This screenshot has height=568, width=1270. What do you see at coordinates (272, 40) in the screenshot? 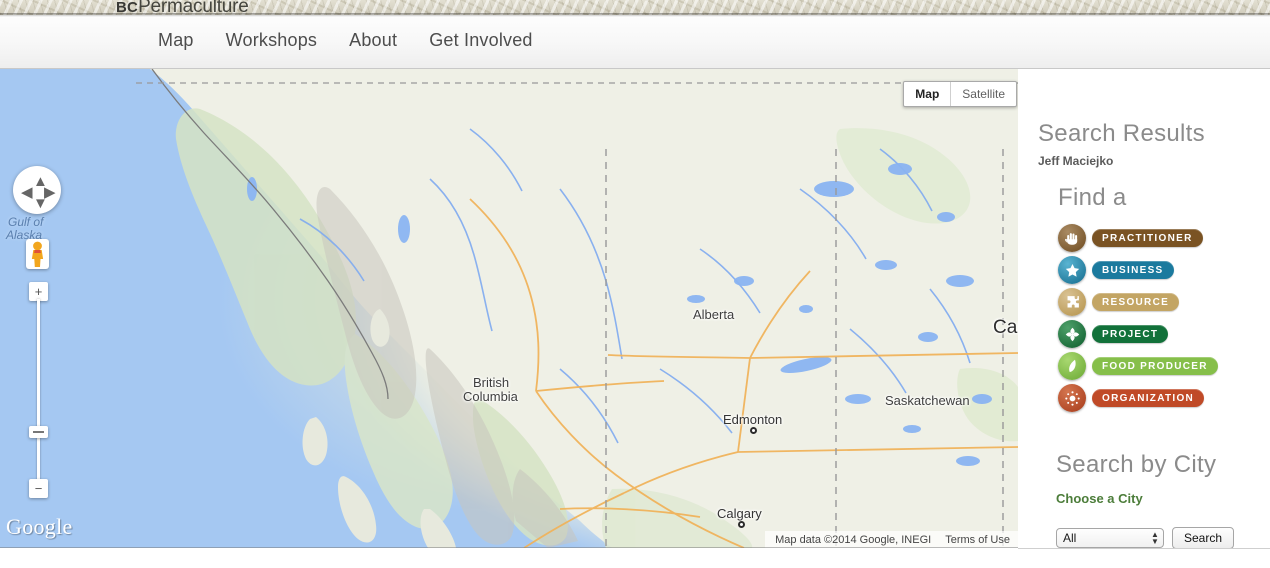
I see `nav-item-workshops: Workshops` at bounding box center [272, 40].